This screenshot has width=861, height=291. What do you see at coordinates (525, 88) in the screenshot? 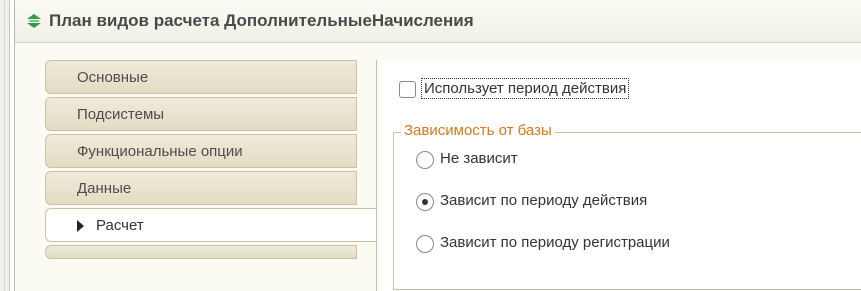
I see `uses-action-period-label: Использует период действия` at bounding box center [525, 88].